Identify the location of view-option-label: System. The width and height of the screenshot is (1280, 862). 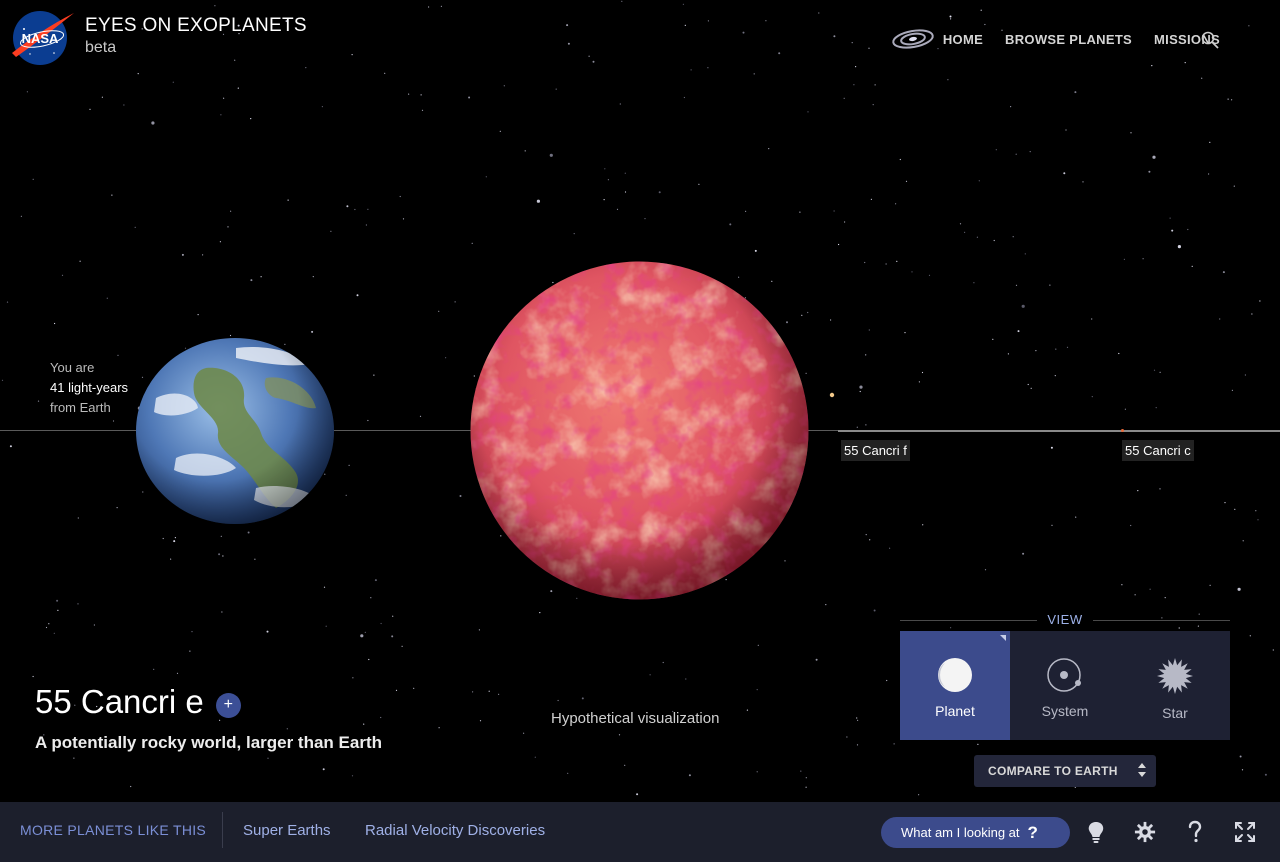
(1065, 711).